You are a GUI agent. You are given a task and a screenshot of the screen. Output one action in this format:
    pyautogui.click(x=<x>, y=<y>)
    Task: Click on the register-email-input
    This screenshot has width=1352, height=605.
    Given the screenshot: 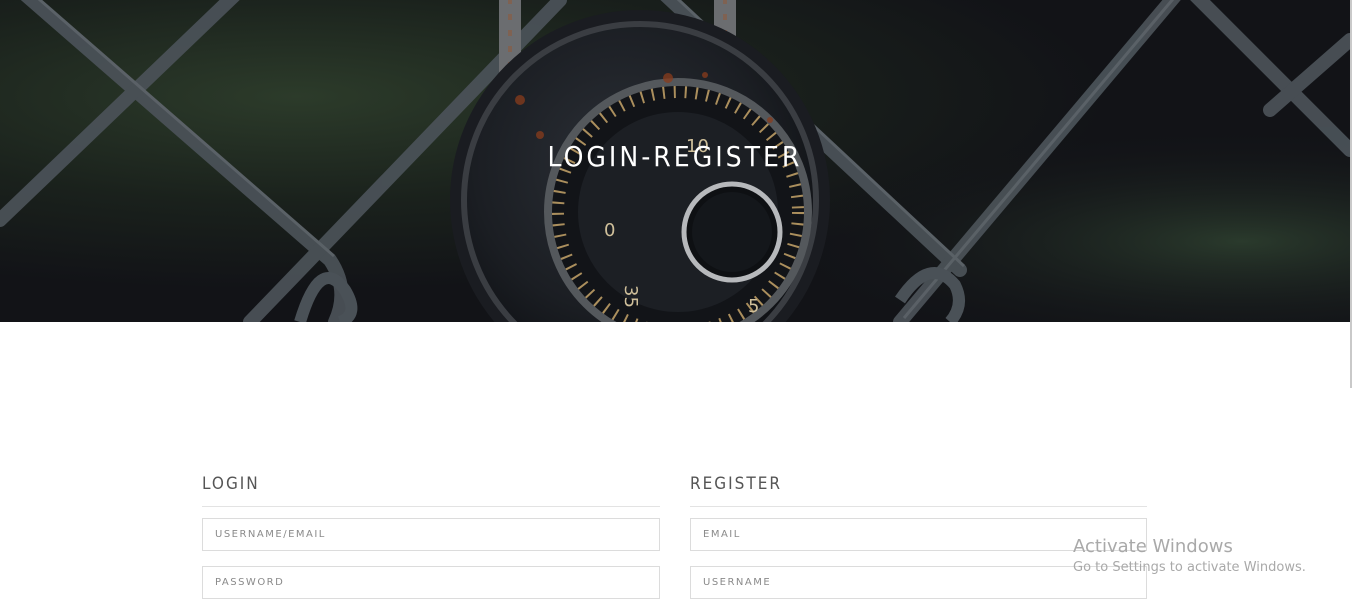 What is the action you would take?
    pyautogui.click(x=918, y=534)
    